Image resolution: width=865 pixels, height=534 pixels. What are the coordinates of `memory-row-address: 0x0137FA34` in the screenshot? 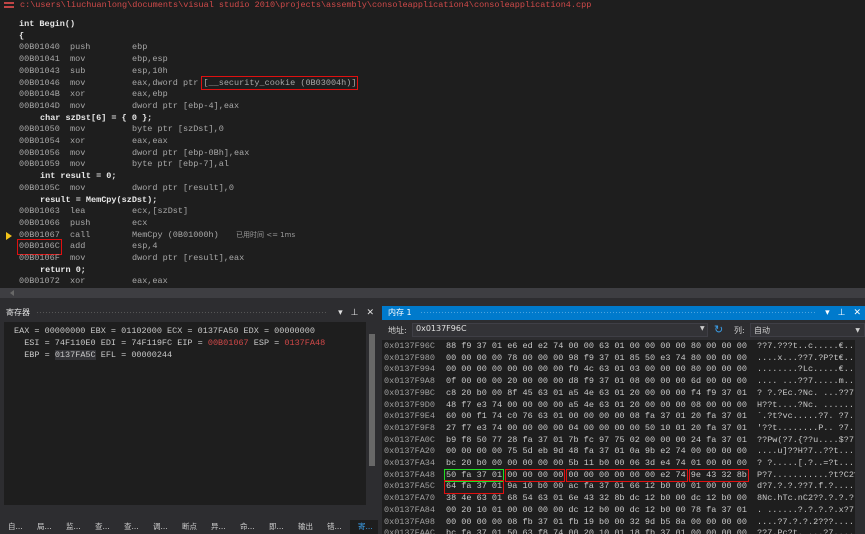 It's located at (410, 463).